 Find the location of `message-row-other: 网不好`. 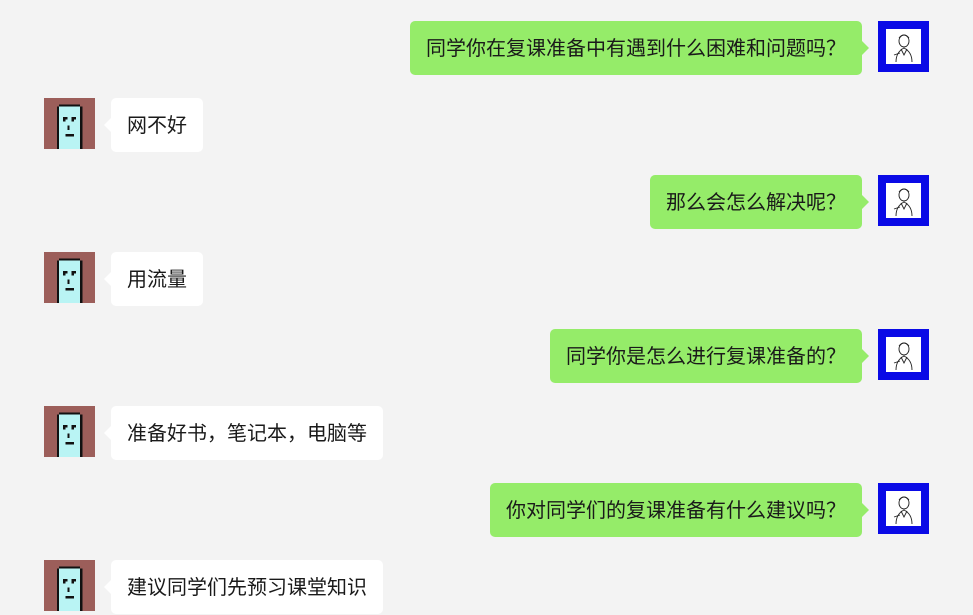

message-row-other: 网不好 is located at coordinates (486, 125).